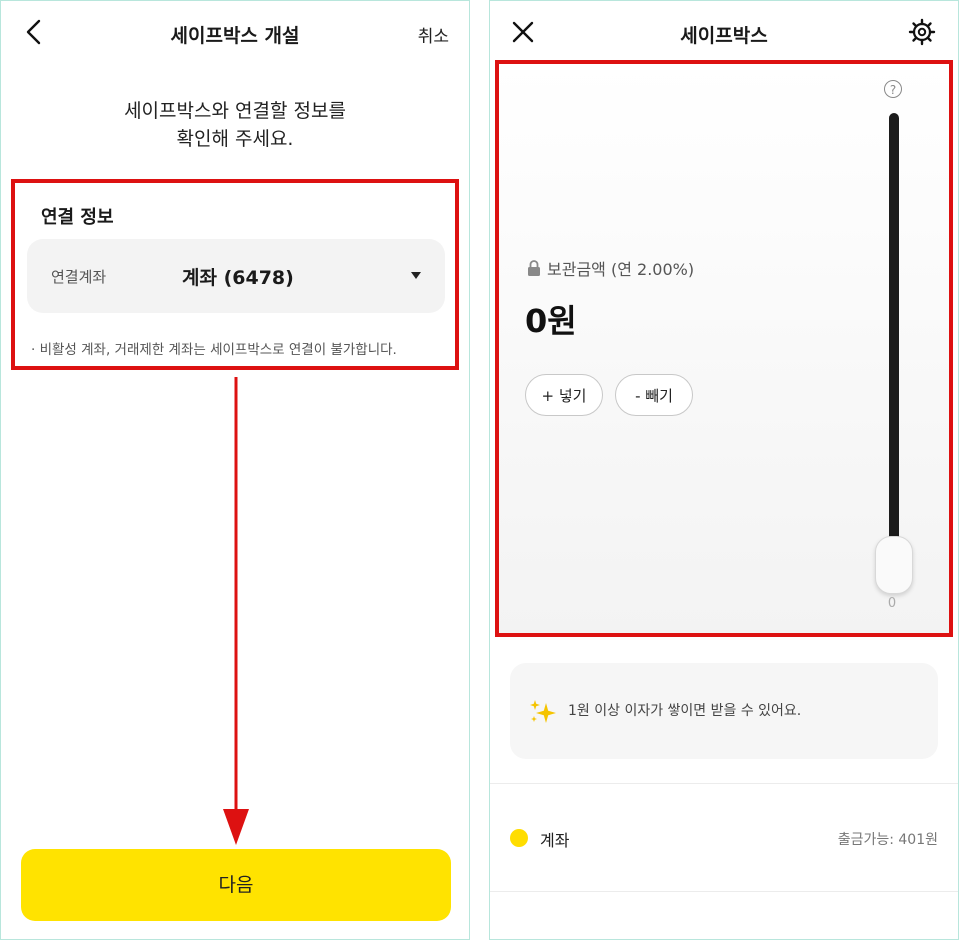  What do you see at coordinates (416, 275) in the screenshot?
I see `dropdown-icon` at bounding box center [416, 275].